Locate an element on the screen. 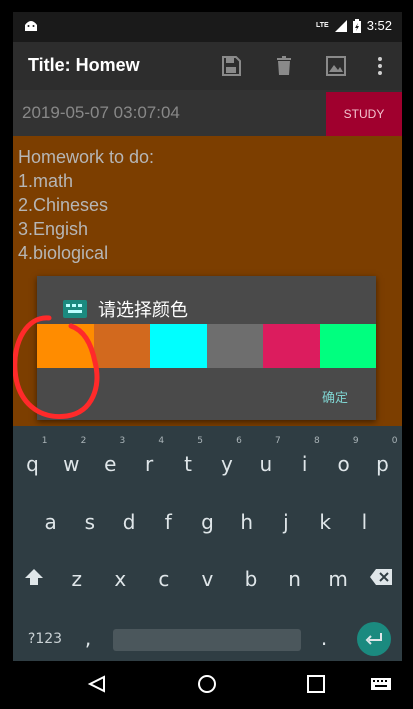  key-label: r is located at coordinates (149, 464).